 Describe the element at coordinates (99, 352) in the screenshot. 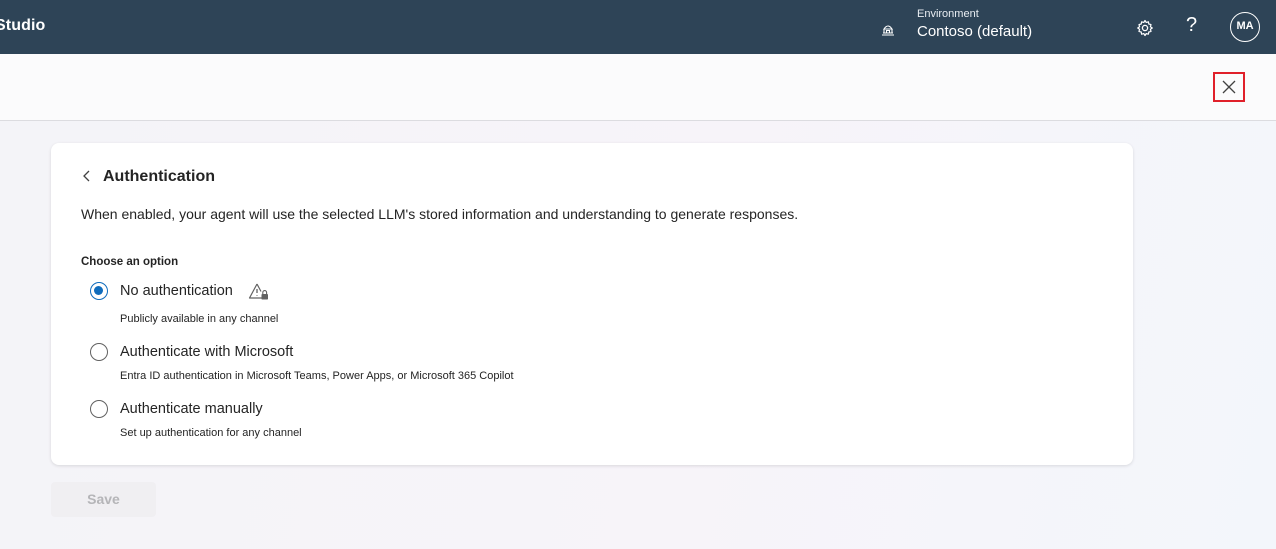

I see `radio-authenticate-microsoft` at that location.